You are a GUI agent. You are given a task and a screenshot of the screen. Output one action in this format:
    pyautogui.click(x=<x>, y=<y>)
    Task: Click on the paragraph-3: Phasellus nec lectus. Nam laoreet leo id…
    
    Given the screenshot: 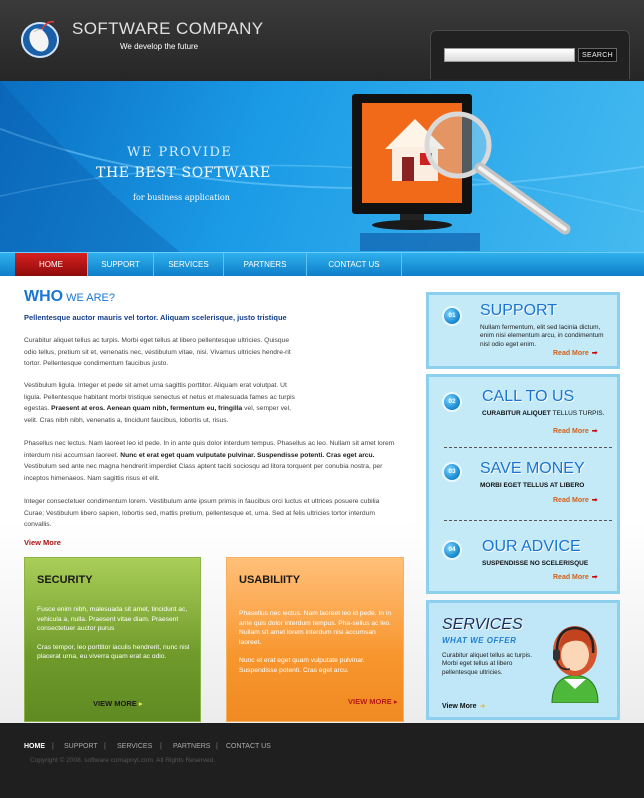 What is the action you would take?
    pyautogui.click(x=209, y=461)
    